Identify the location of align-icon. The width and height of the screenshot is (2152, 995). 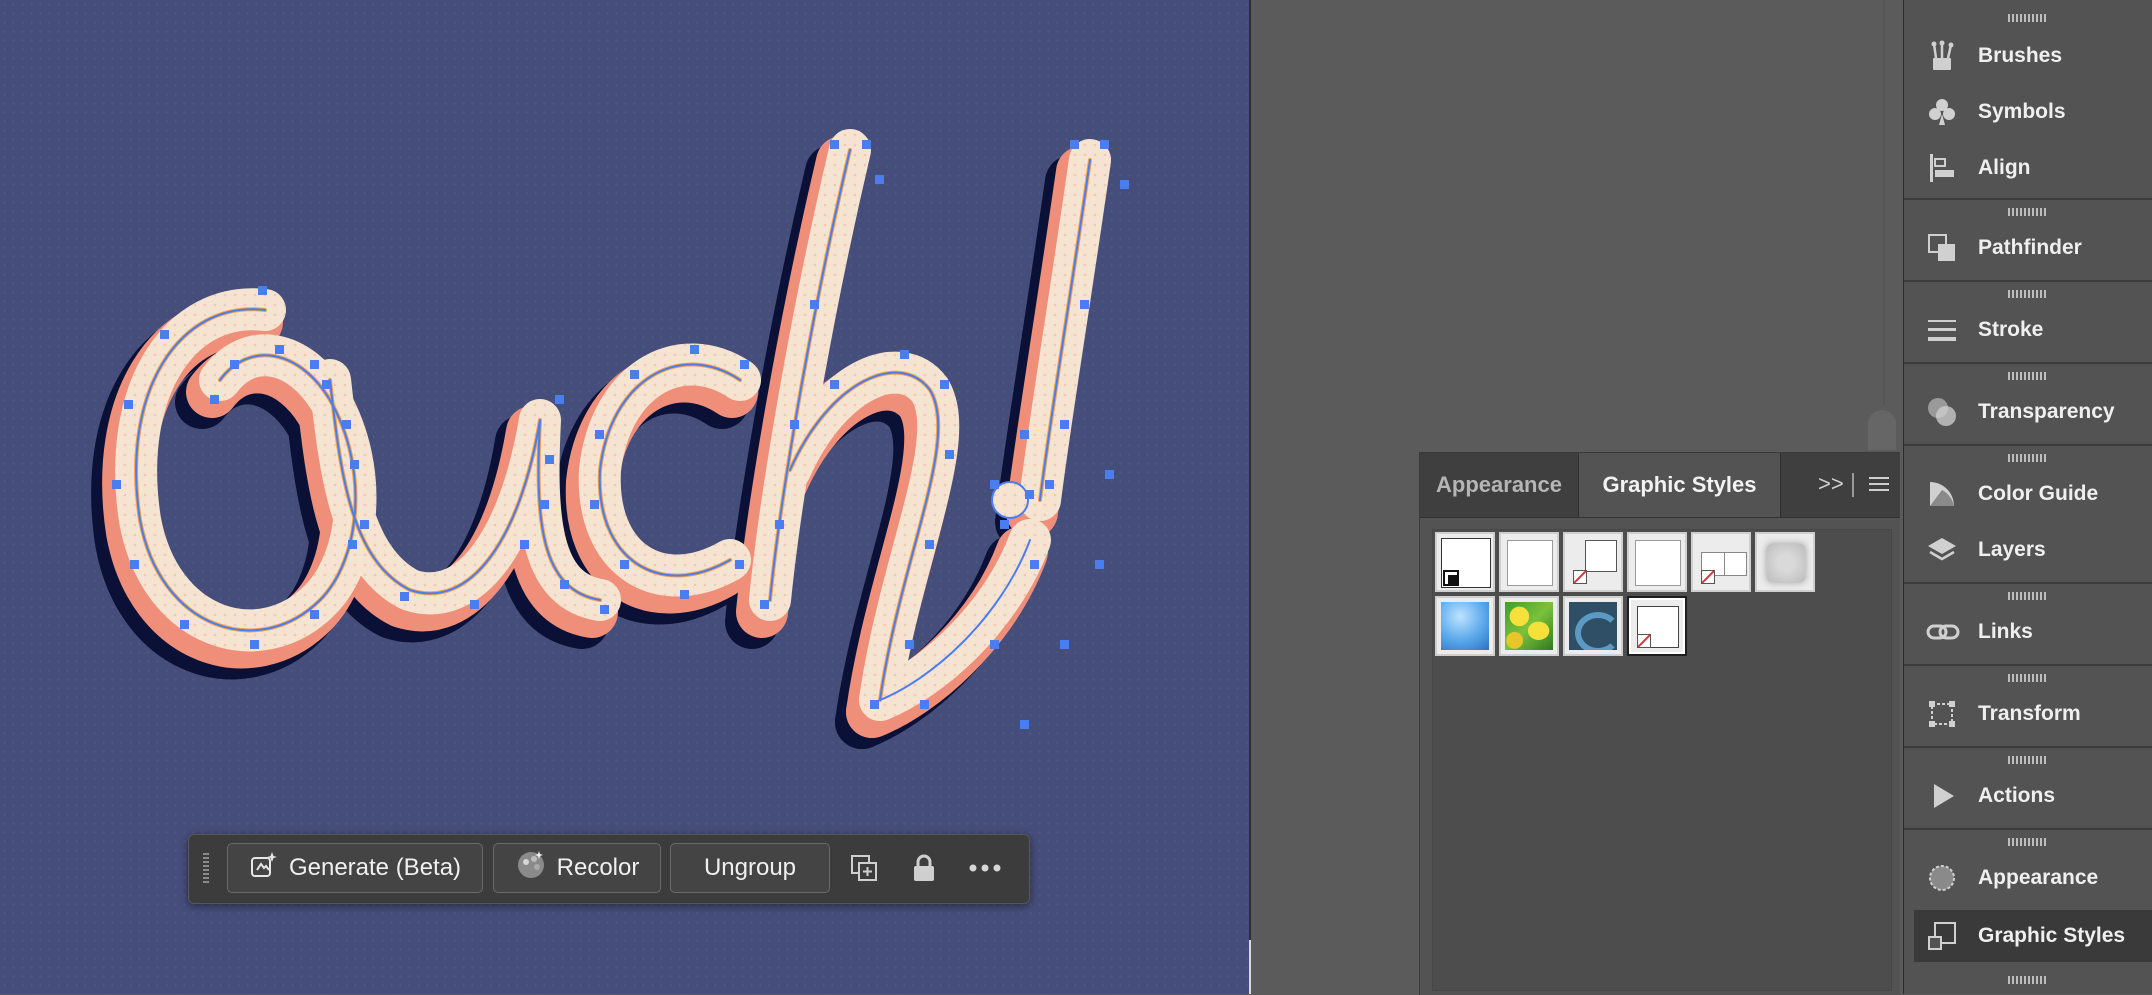
(1942, 168).